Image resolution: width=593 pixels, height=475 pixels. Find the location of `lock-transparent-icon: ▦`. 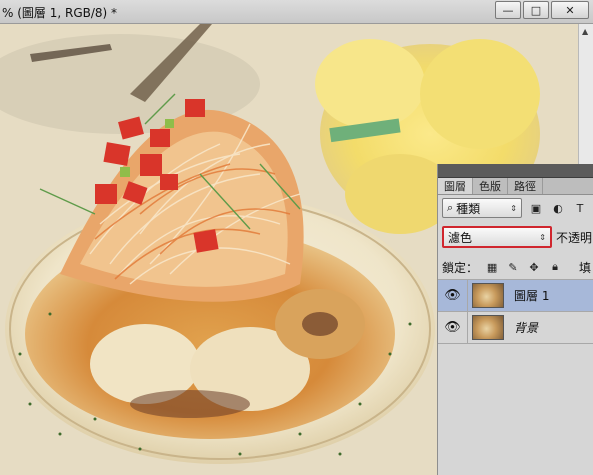

lock-transparent-icon: ▦ is located at coordinates (492, 267).